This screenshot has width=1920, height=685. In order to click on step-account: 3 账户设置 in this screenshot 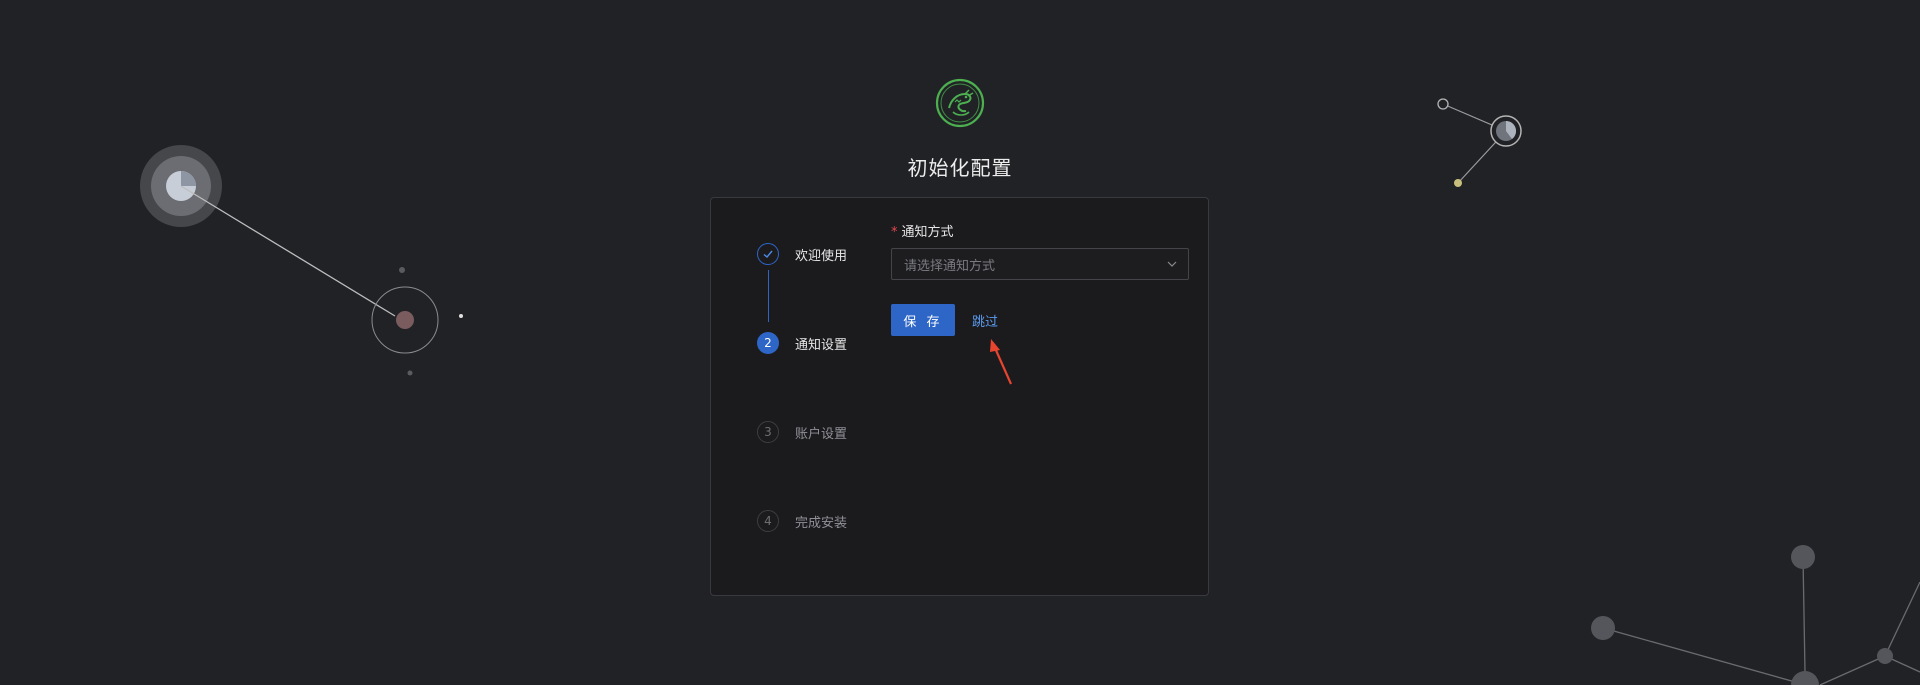, I will do `click(802, 432)`.